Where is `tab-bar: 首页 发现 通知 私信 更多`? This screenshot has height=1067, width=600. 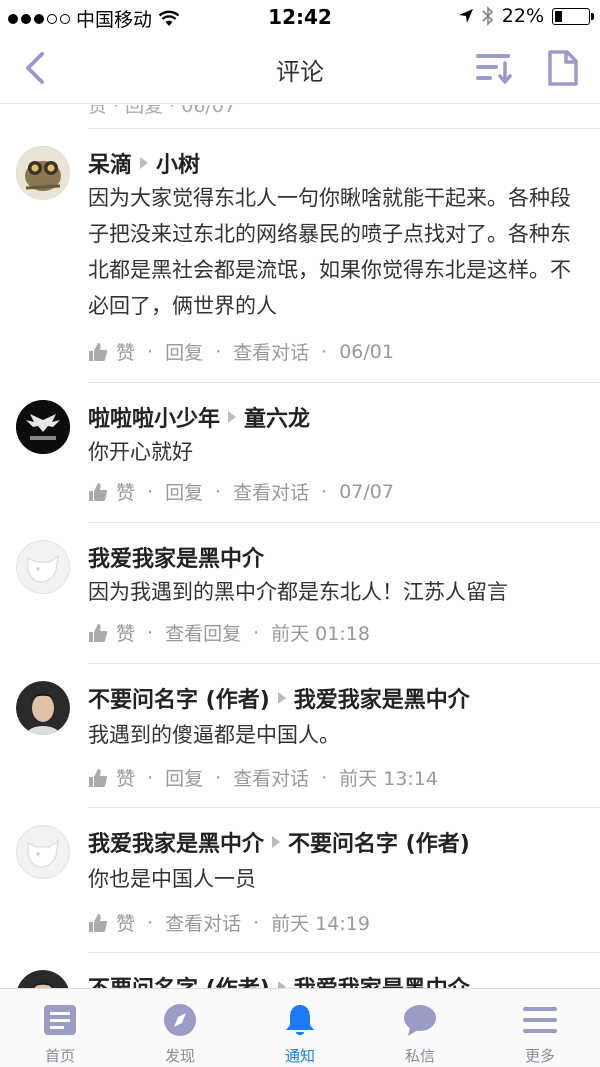
tab-bar: 首页 发现 通知 私信 更多 is located at coordinates (300, 1027).